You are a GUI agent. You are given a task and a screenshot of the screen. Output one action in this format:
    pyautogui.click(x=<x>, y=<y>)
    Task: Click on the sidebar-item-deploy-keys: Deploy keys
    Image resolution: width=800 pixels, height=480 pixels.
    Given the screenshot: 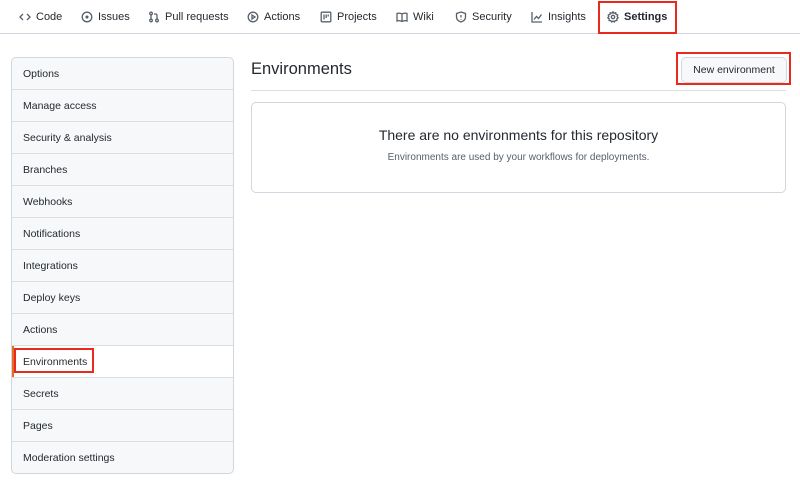 What is the action you would take?
    pyautogui.click(x=122, y=298)
    